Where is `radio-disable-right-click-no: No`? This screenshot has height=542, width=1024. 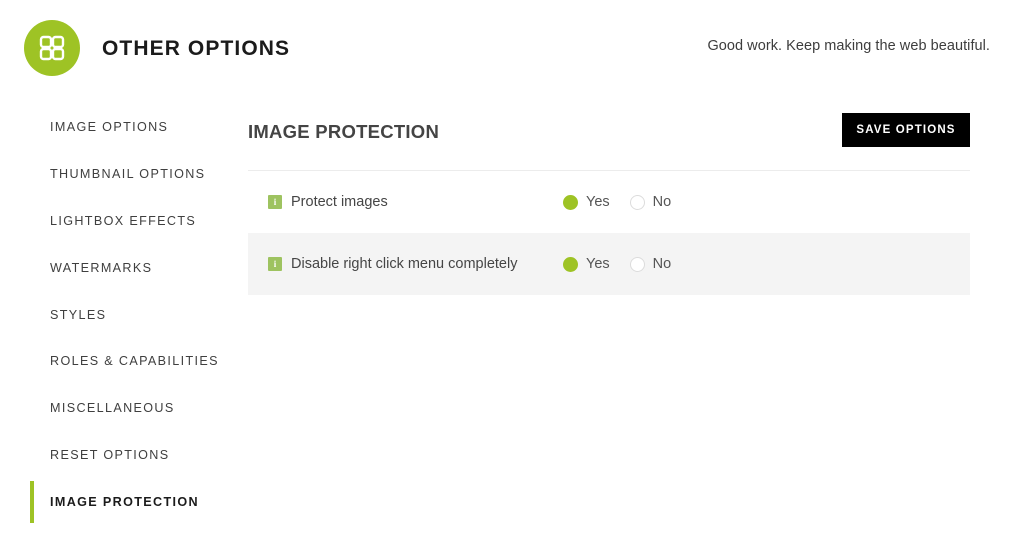
radio-disable-right-click-no: No is located at coordinates (650, 264).